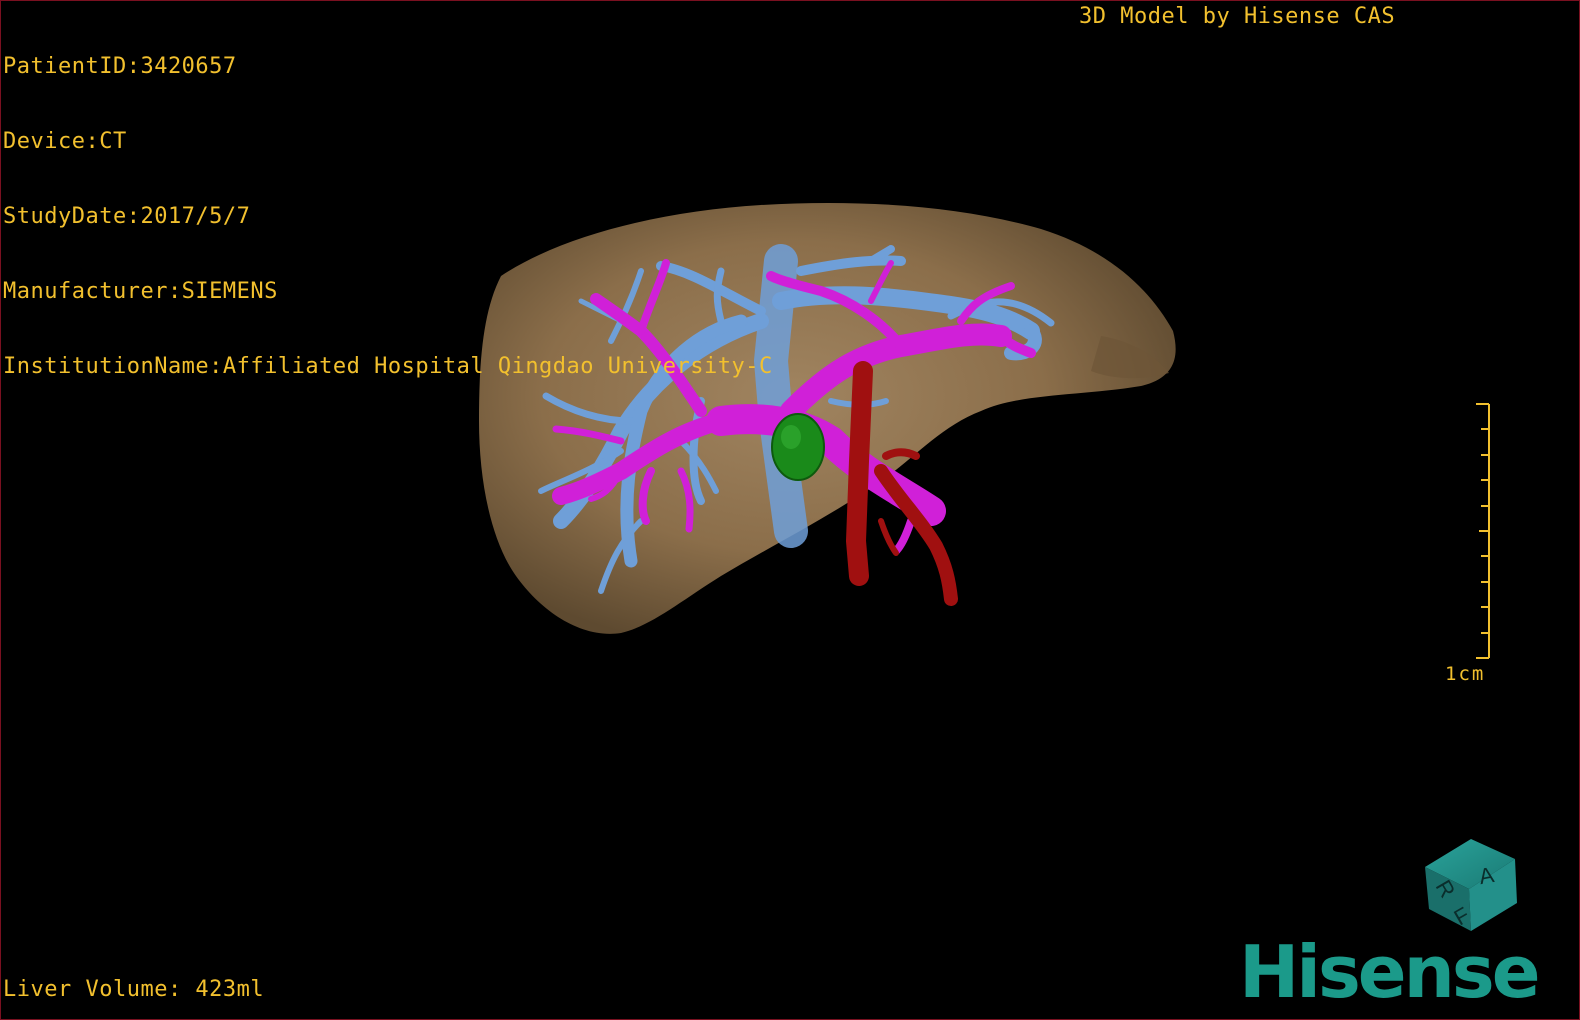 The width and height of the screenshot is (1580, 1020). Describe the element at coordinates (791, 437) in the screenshot. I see `lesion-highlight` at that location.